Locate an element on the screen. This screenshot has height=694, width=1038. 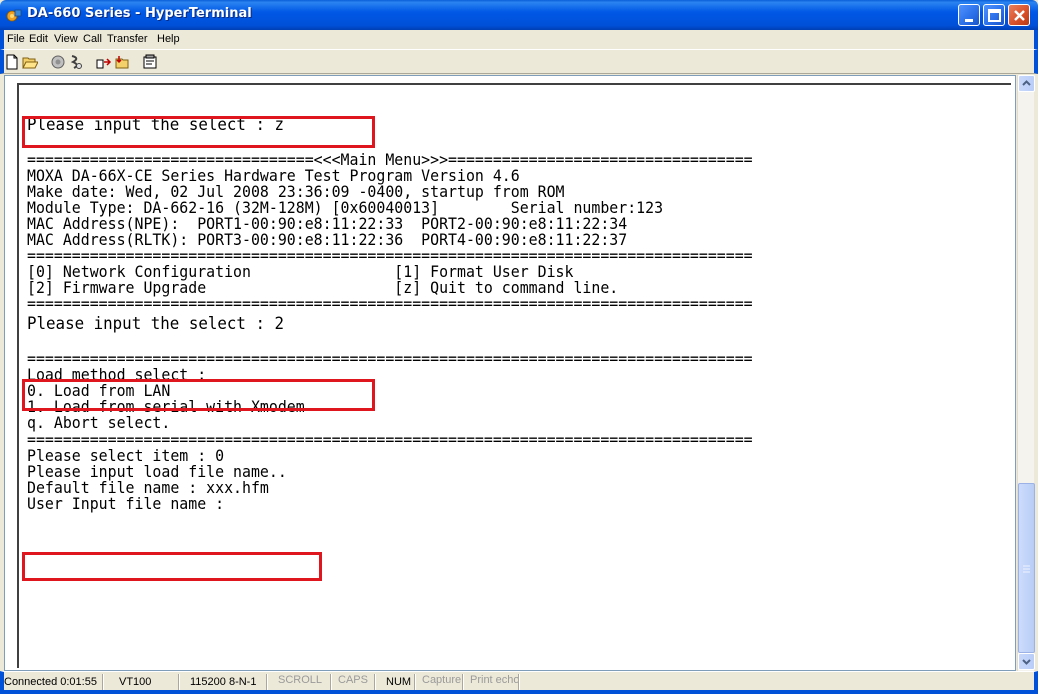
status-num: NUM is located at coordinates (399, 682).